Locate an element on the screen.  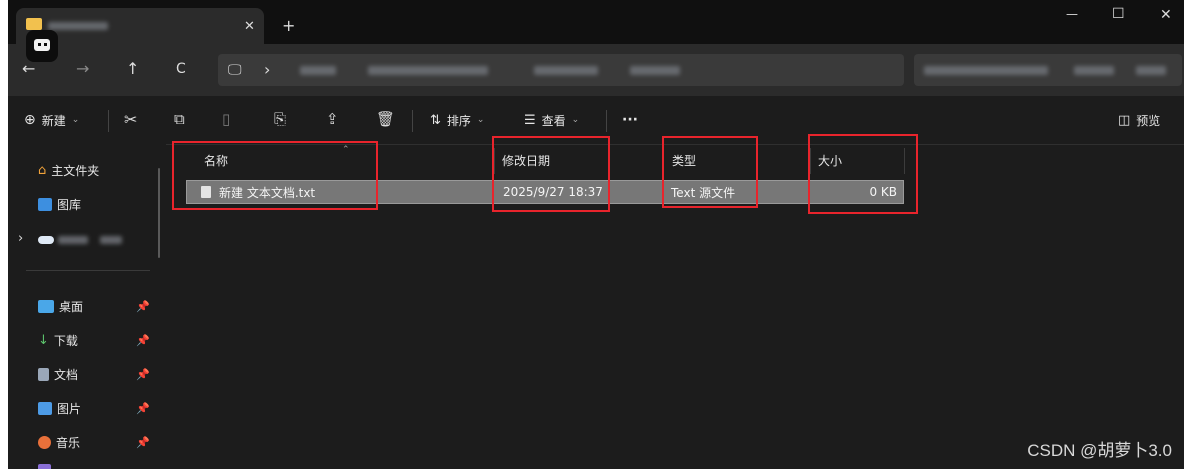
desktop-icon is located at coordinates (46, 306).